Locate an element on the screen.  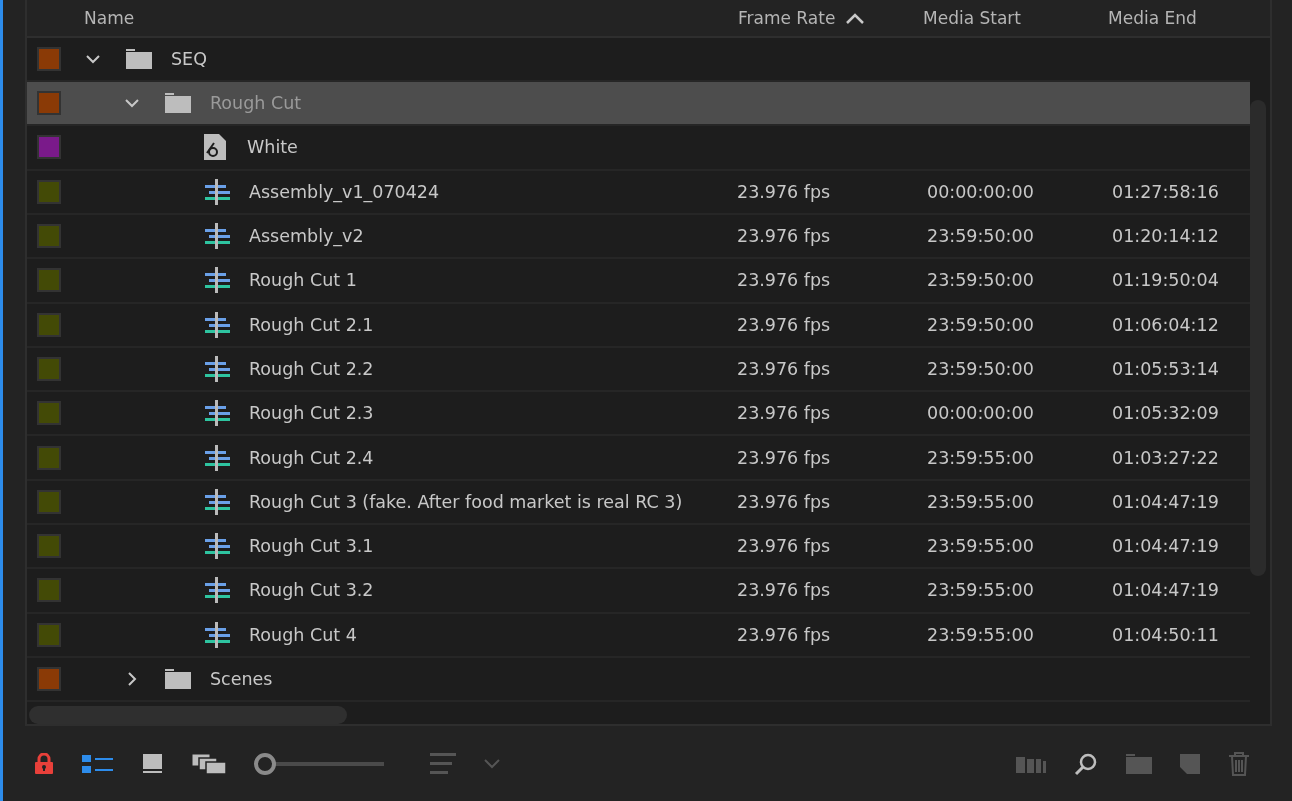
item-name: Rough Cut is located at coordinates (256, 103).